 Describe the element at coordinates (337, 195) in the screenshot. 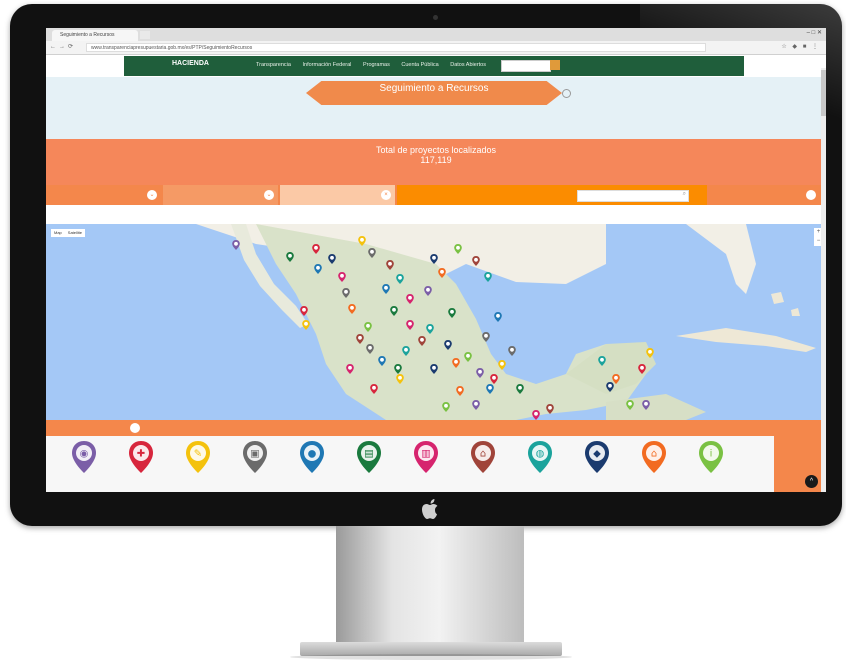

I see `filter-dropdown: ×` at that location.